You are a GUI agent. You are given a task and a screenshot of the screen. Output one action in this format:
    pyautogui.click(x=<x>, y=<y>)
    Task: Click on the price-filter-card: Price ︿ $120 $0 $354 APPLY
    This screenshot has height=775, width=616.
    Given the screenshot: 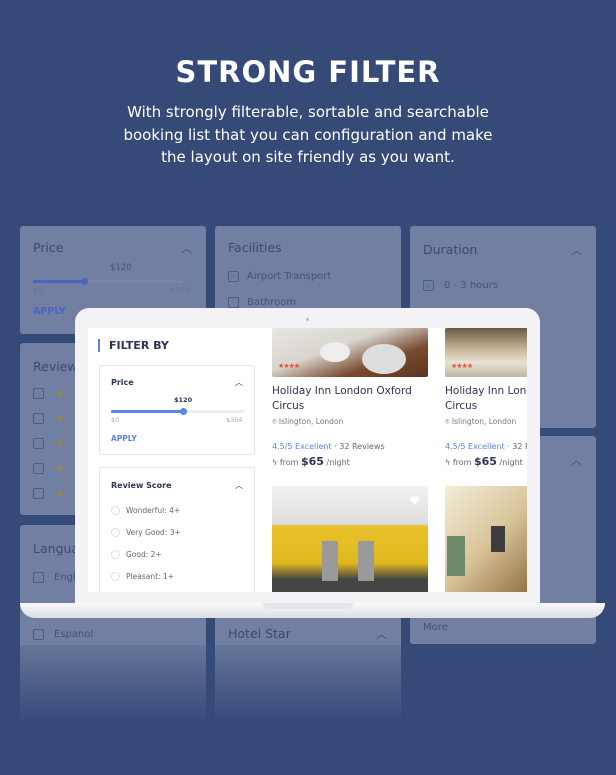 What is the action you would take?
    pyautogui.click(x=177, y=410)
    